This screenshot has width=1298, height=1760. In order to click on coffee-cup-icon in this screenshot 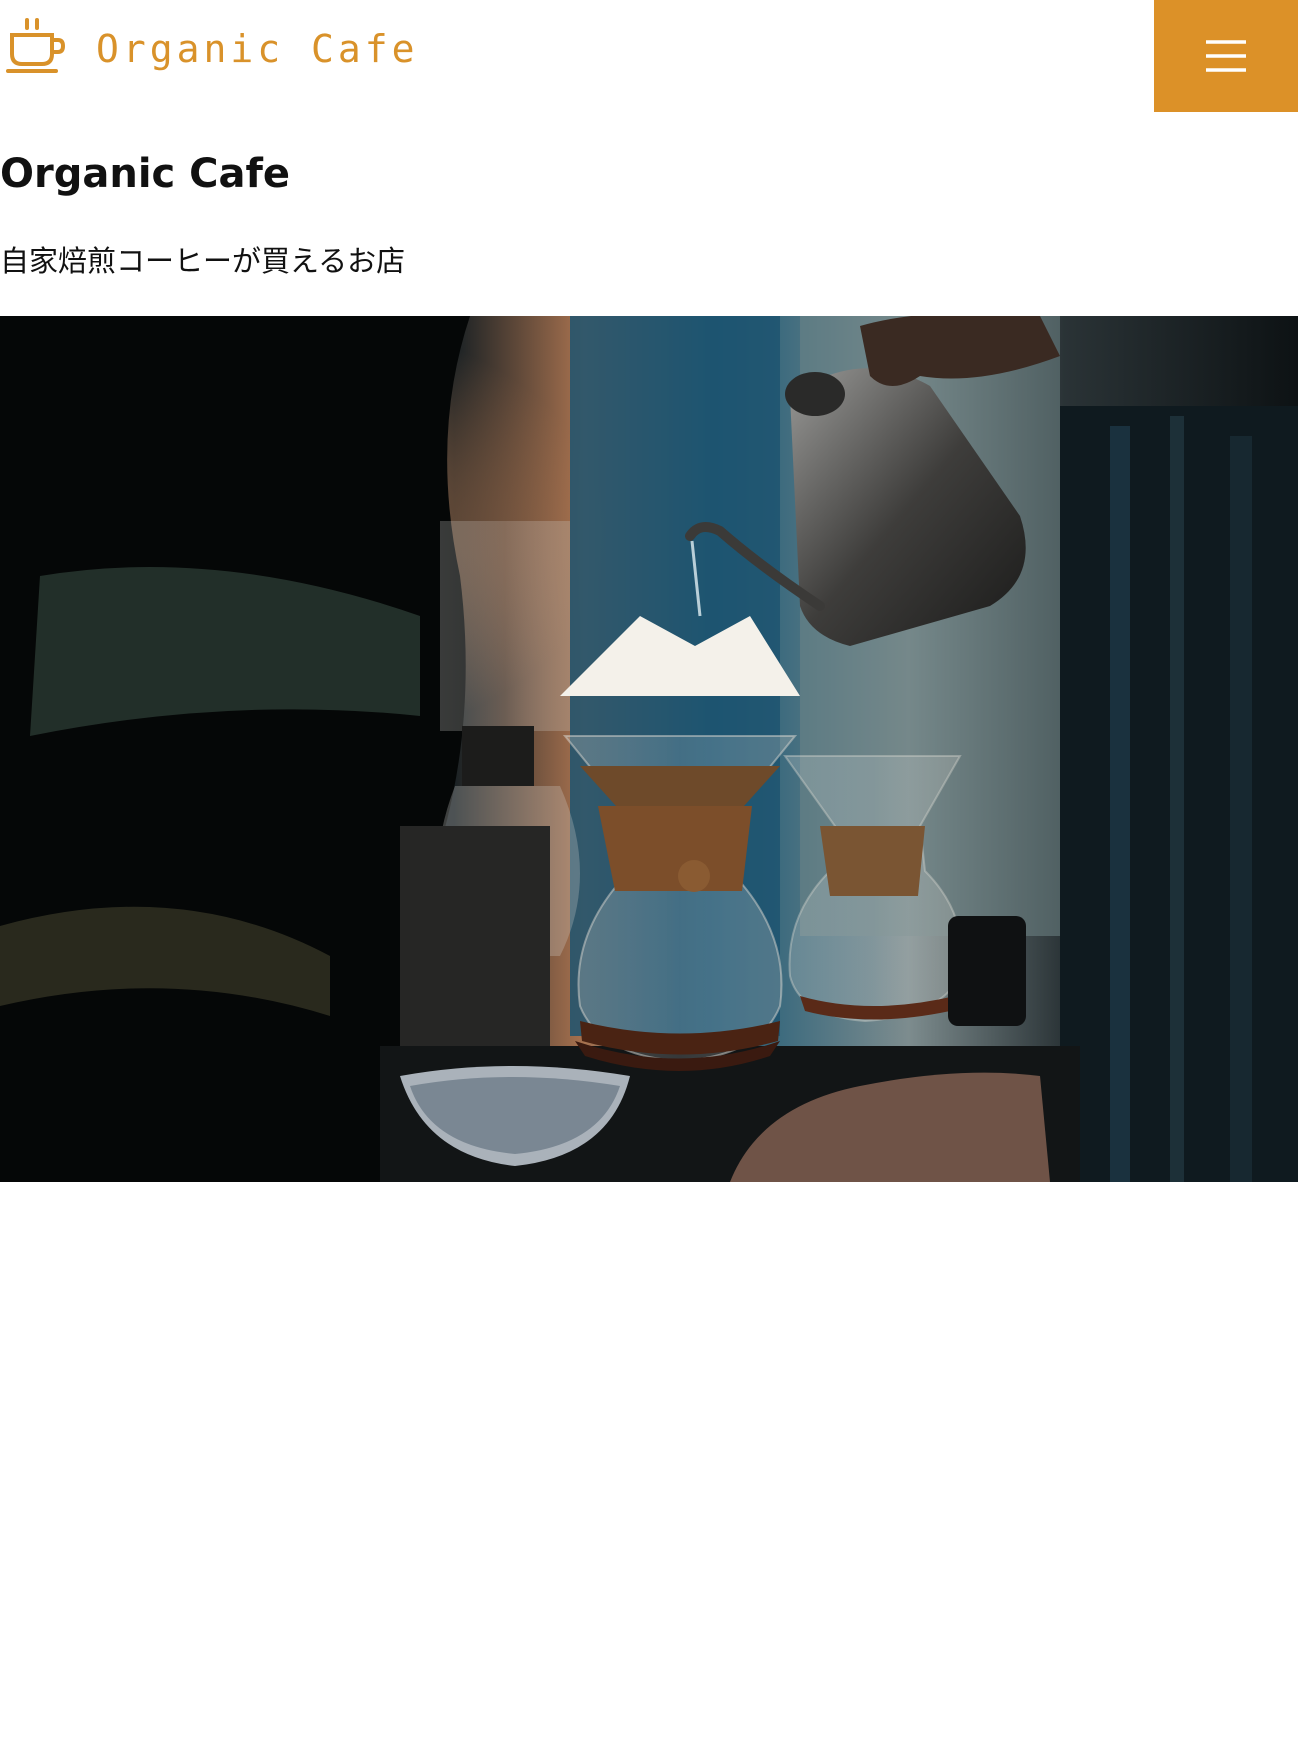, I will do `click(36, 45)`.